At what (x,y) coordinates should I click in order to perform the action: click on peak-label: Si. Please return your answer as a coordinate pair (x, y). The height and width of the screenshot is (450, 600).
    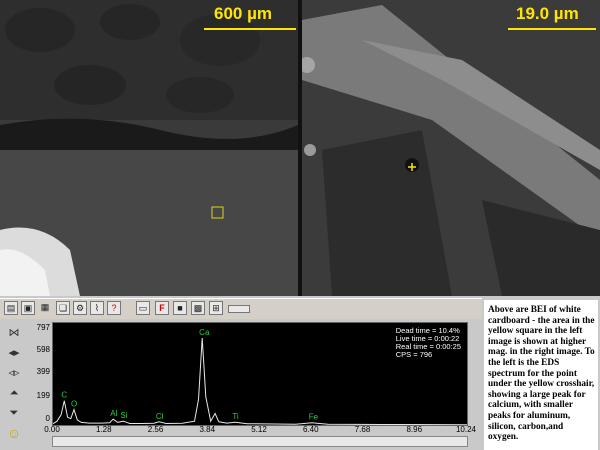
    Looking at the image, I should click on (123, 415).